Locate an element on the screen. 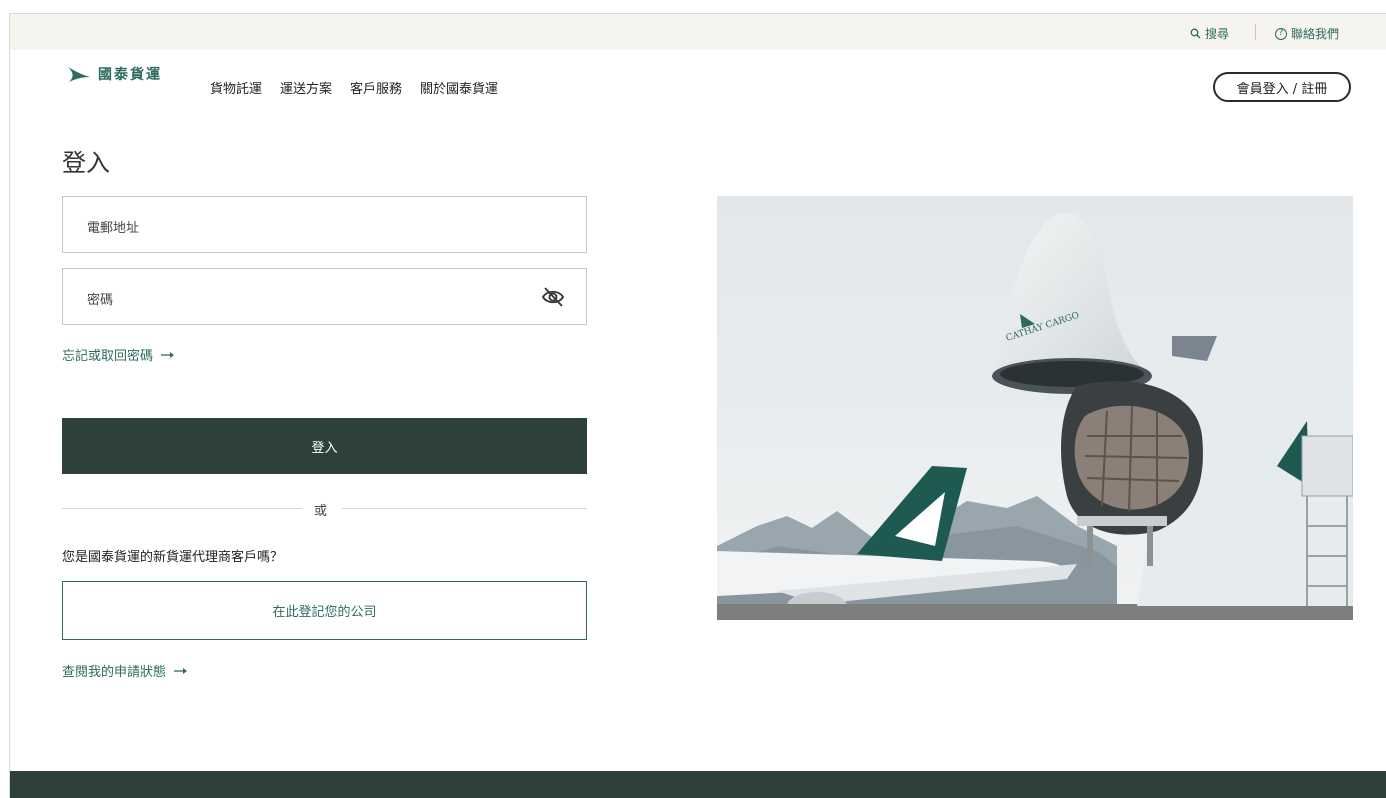 The height and width of the screenshot is (798, 1386). password-field: 密碼 is located at coordinates (324, 296).